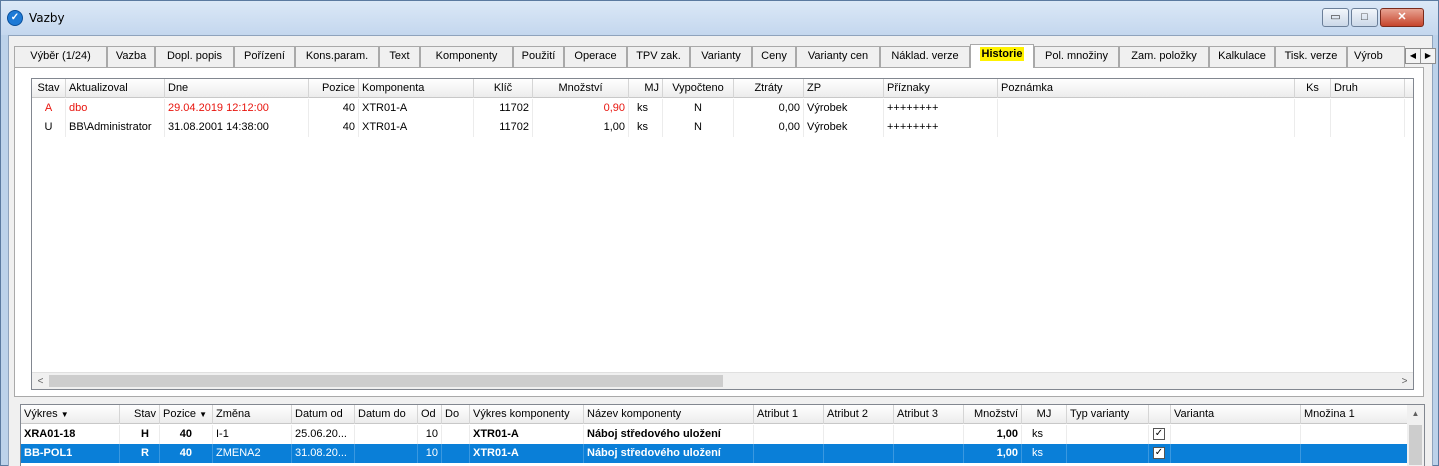 The image size is (1439, 466). What do you see at coordinates (925, 56) in the screenshot?
I see `tab-naklad-verze: Náklad. verze` at bounding box center [925, 56].